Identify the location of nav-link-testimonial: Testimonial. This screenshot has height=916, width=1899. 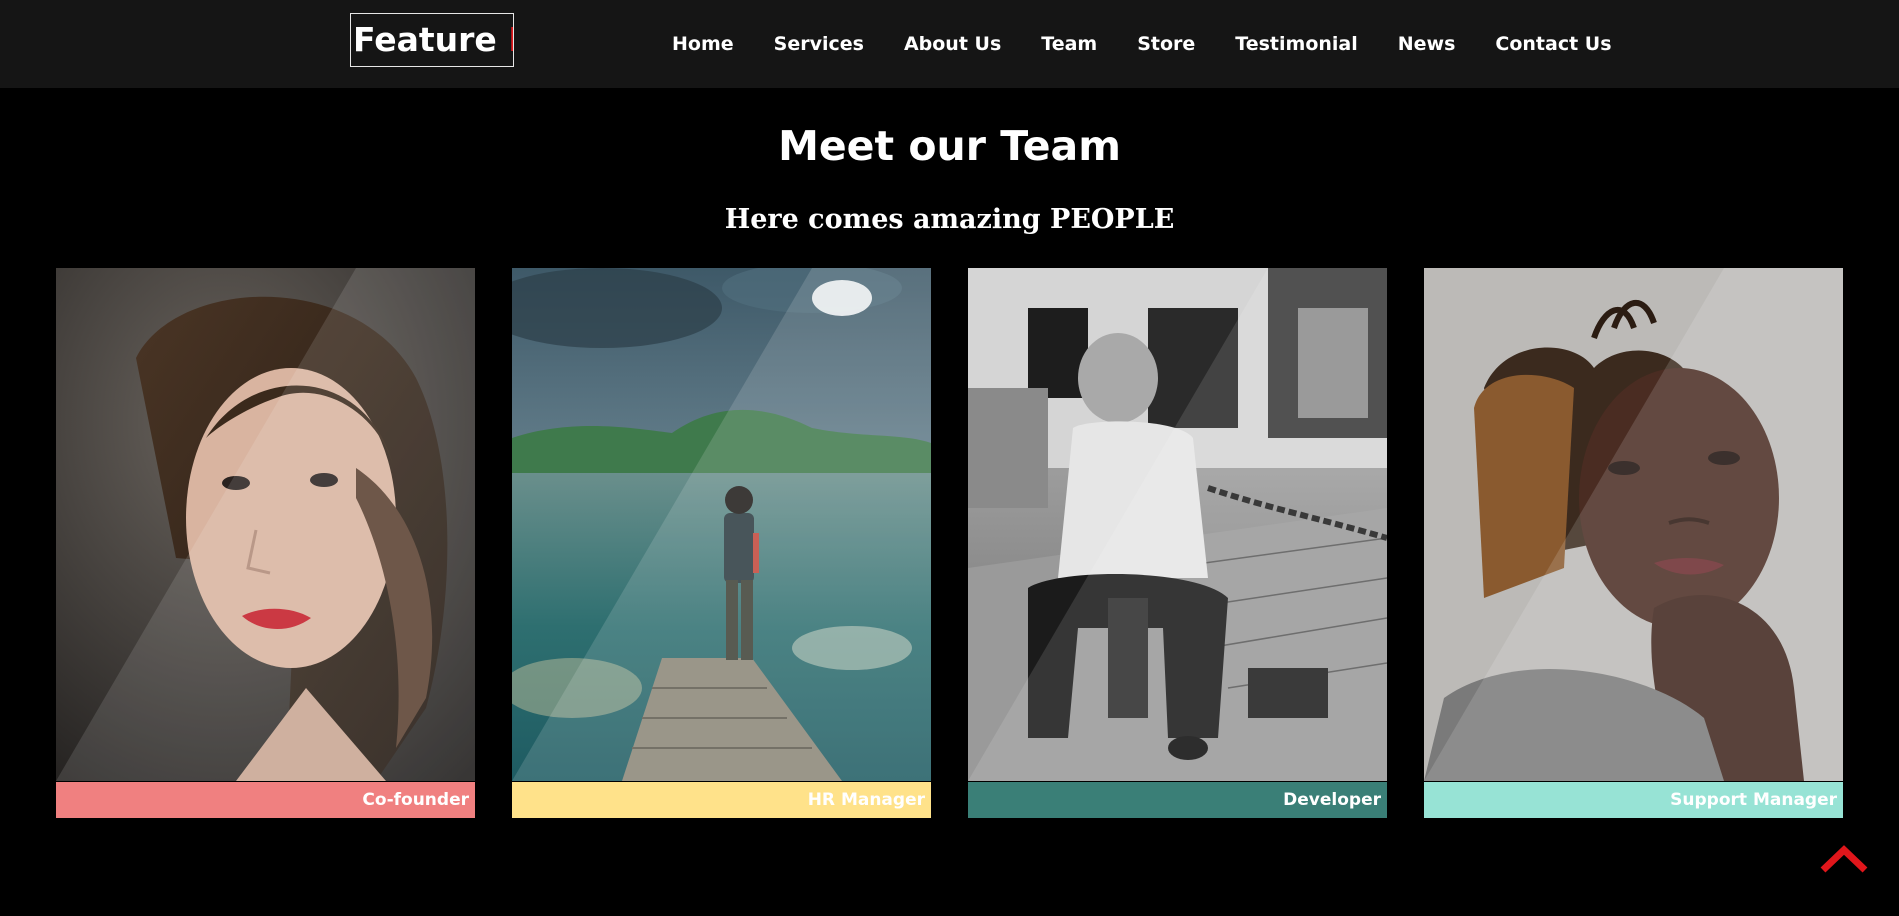
(1296, 44).